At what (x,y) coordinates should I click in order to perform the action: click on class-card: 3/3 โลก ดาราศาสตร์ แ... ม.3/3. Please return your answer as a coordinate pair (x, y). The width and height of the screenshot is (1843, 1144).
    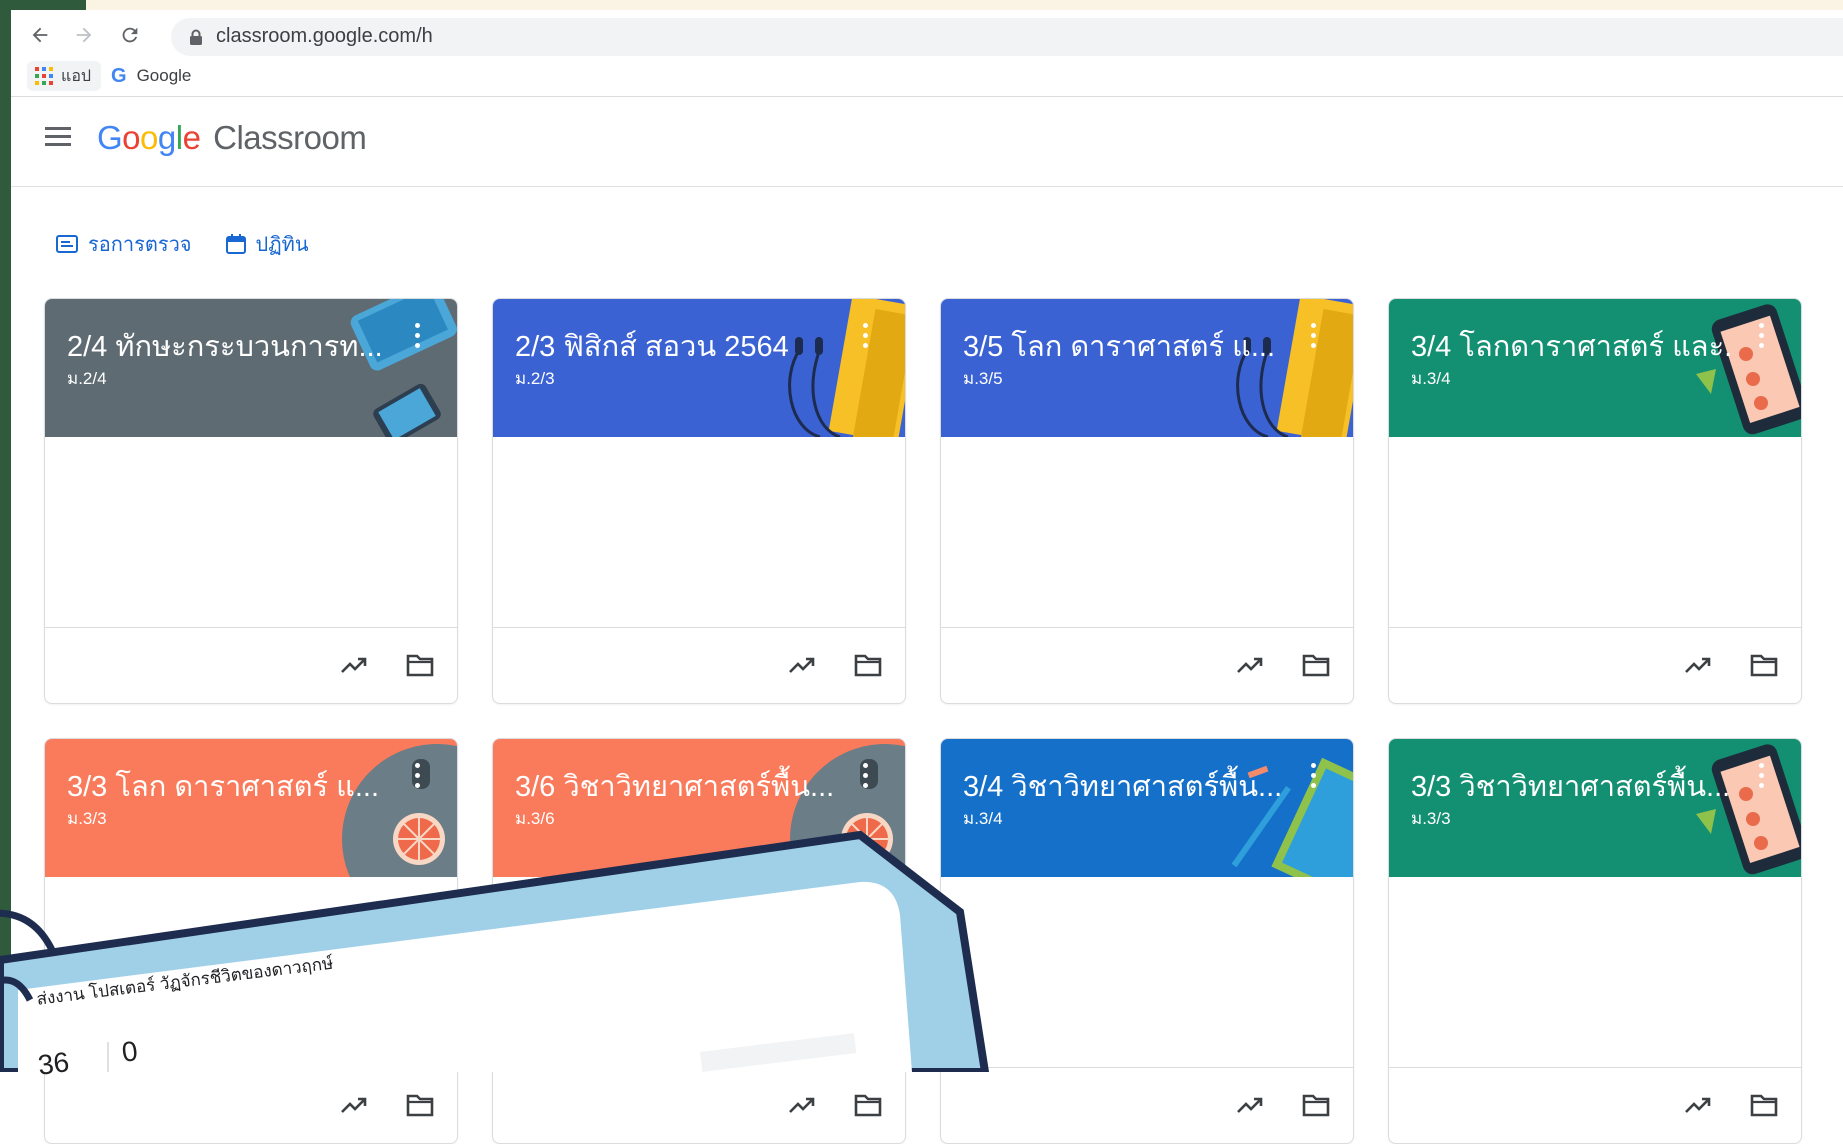
    Looking at the image, I should click on (251, 941).